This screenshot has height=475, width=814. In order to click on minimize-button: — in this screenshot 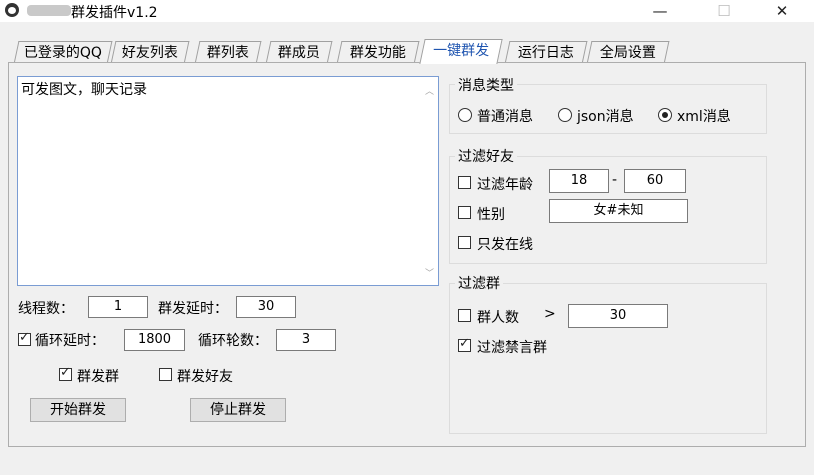, I will do `click(660, 11)`.